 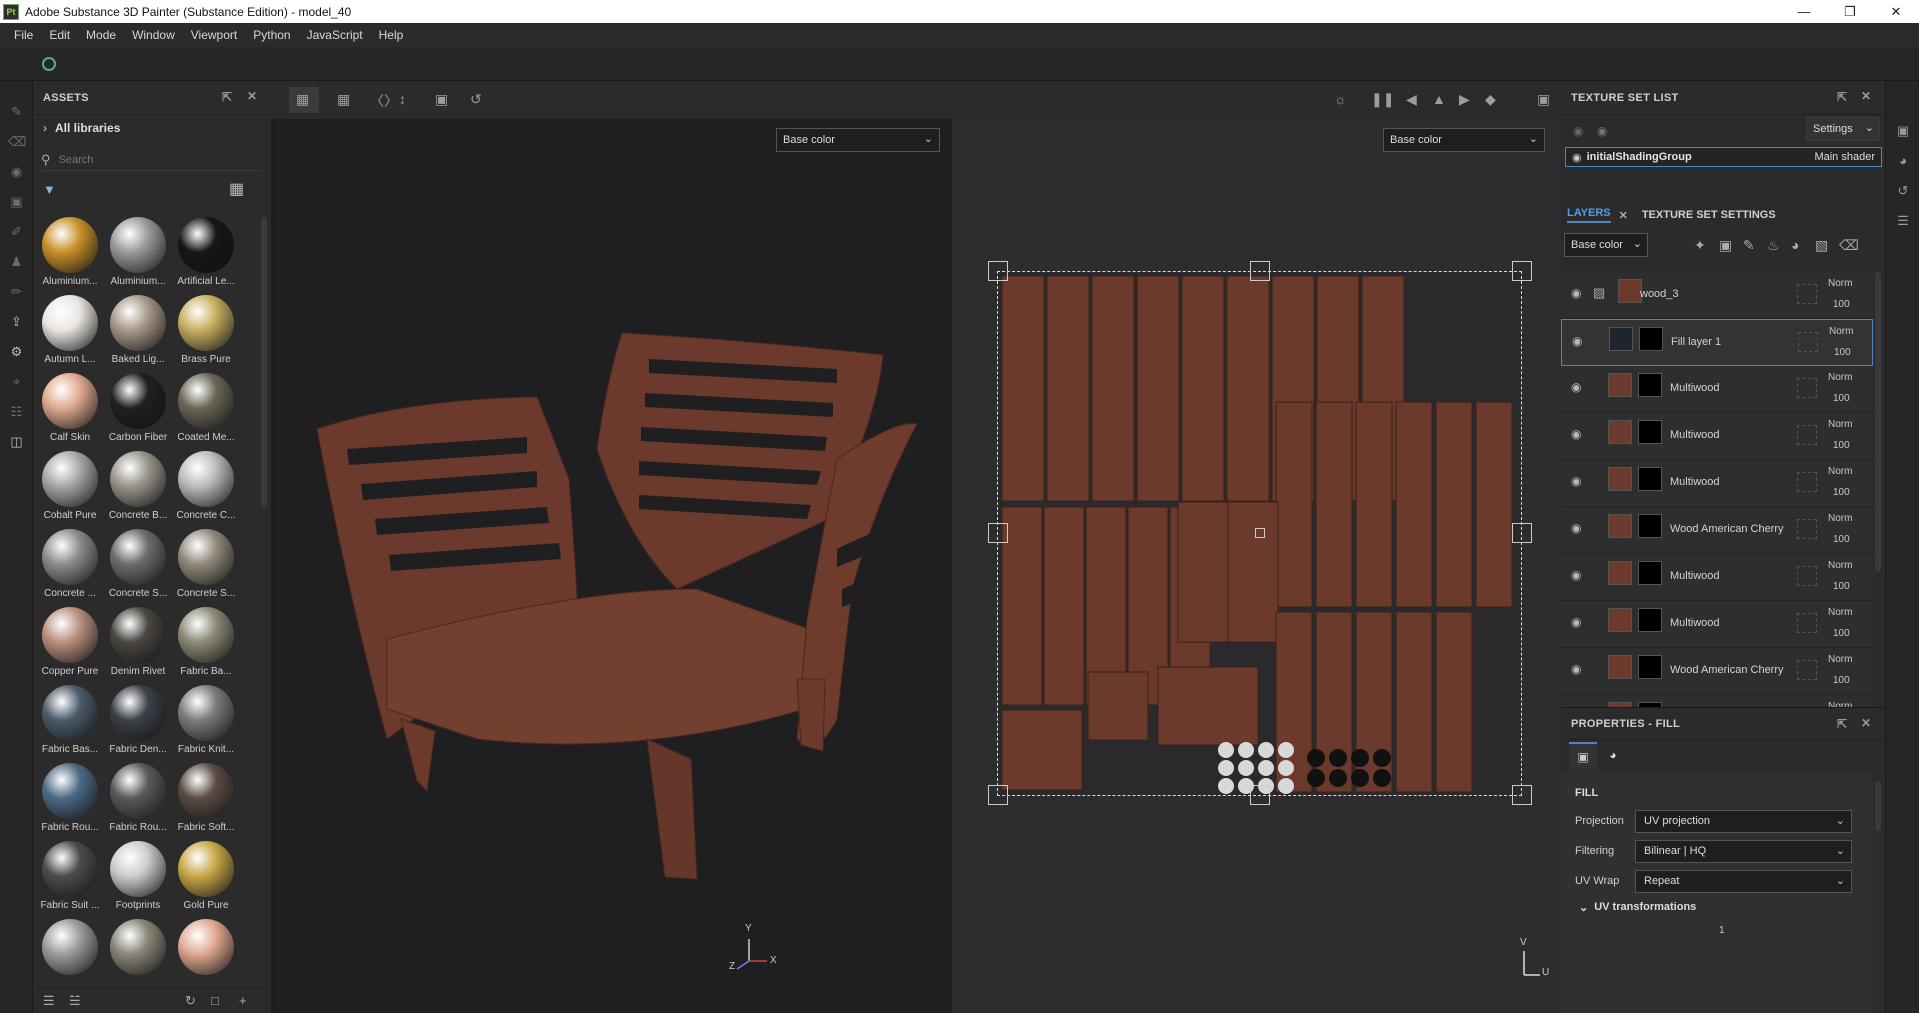 I want to click on hide-icon: ☼, so click(x=1340, y=99).